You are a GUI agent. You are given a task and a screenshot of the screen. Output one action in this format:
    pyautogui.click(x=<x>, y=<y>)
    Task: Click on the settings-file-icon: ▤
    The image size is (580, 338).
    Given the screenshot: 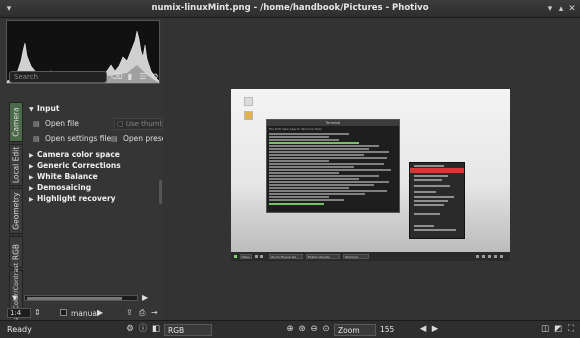 What is the action you would take?
    pyautogui.click(x=36, y=139)
    